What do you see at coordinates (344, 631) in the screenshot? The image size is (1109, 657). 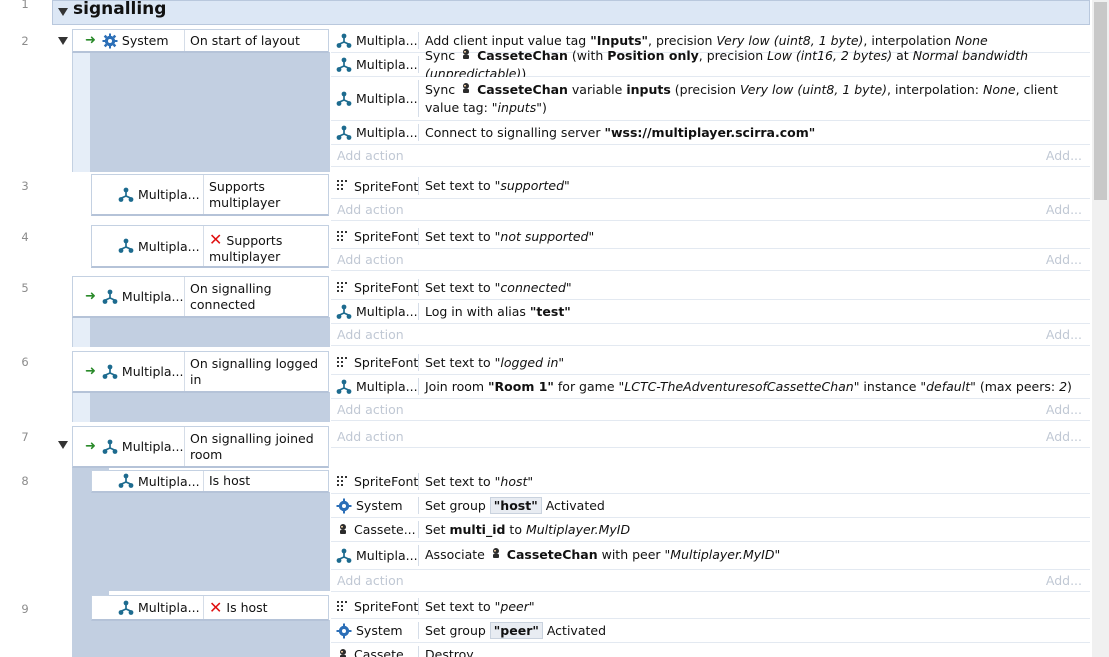 I see `system-gear-icon` at bounding box center [344, 631].